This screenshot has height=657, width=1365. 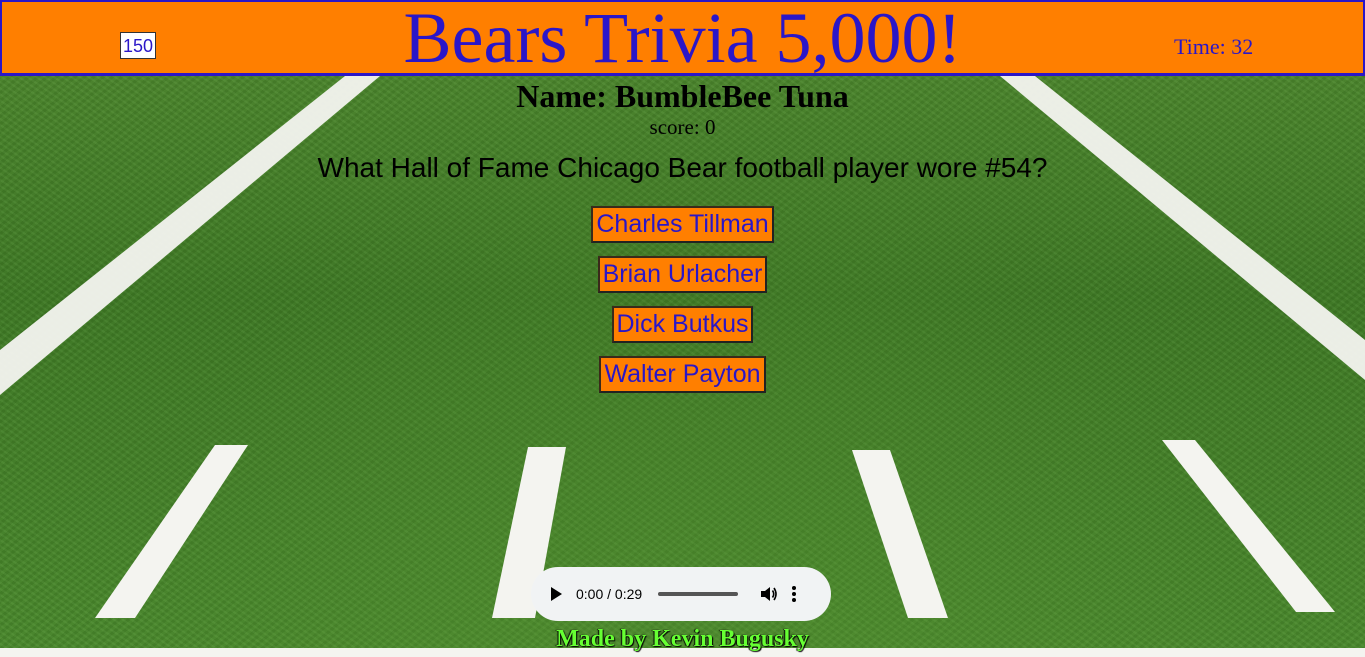 I want to click on audio-time: 0:00 / 0:29, so click(x=609, y=594).